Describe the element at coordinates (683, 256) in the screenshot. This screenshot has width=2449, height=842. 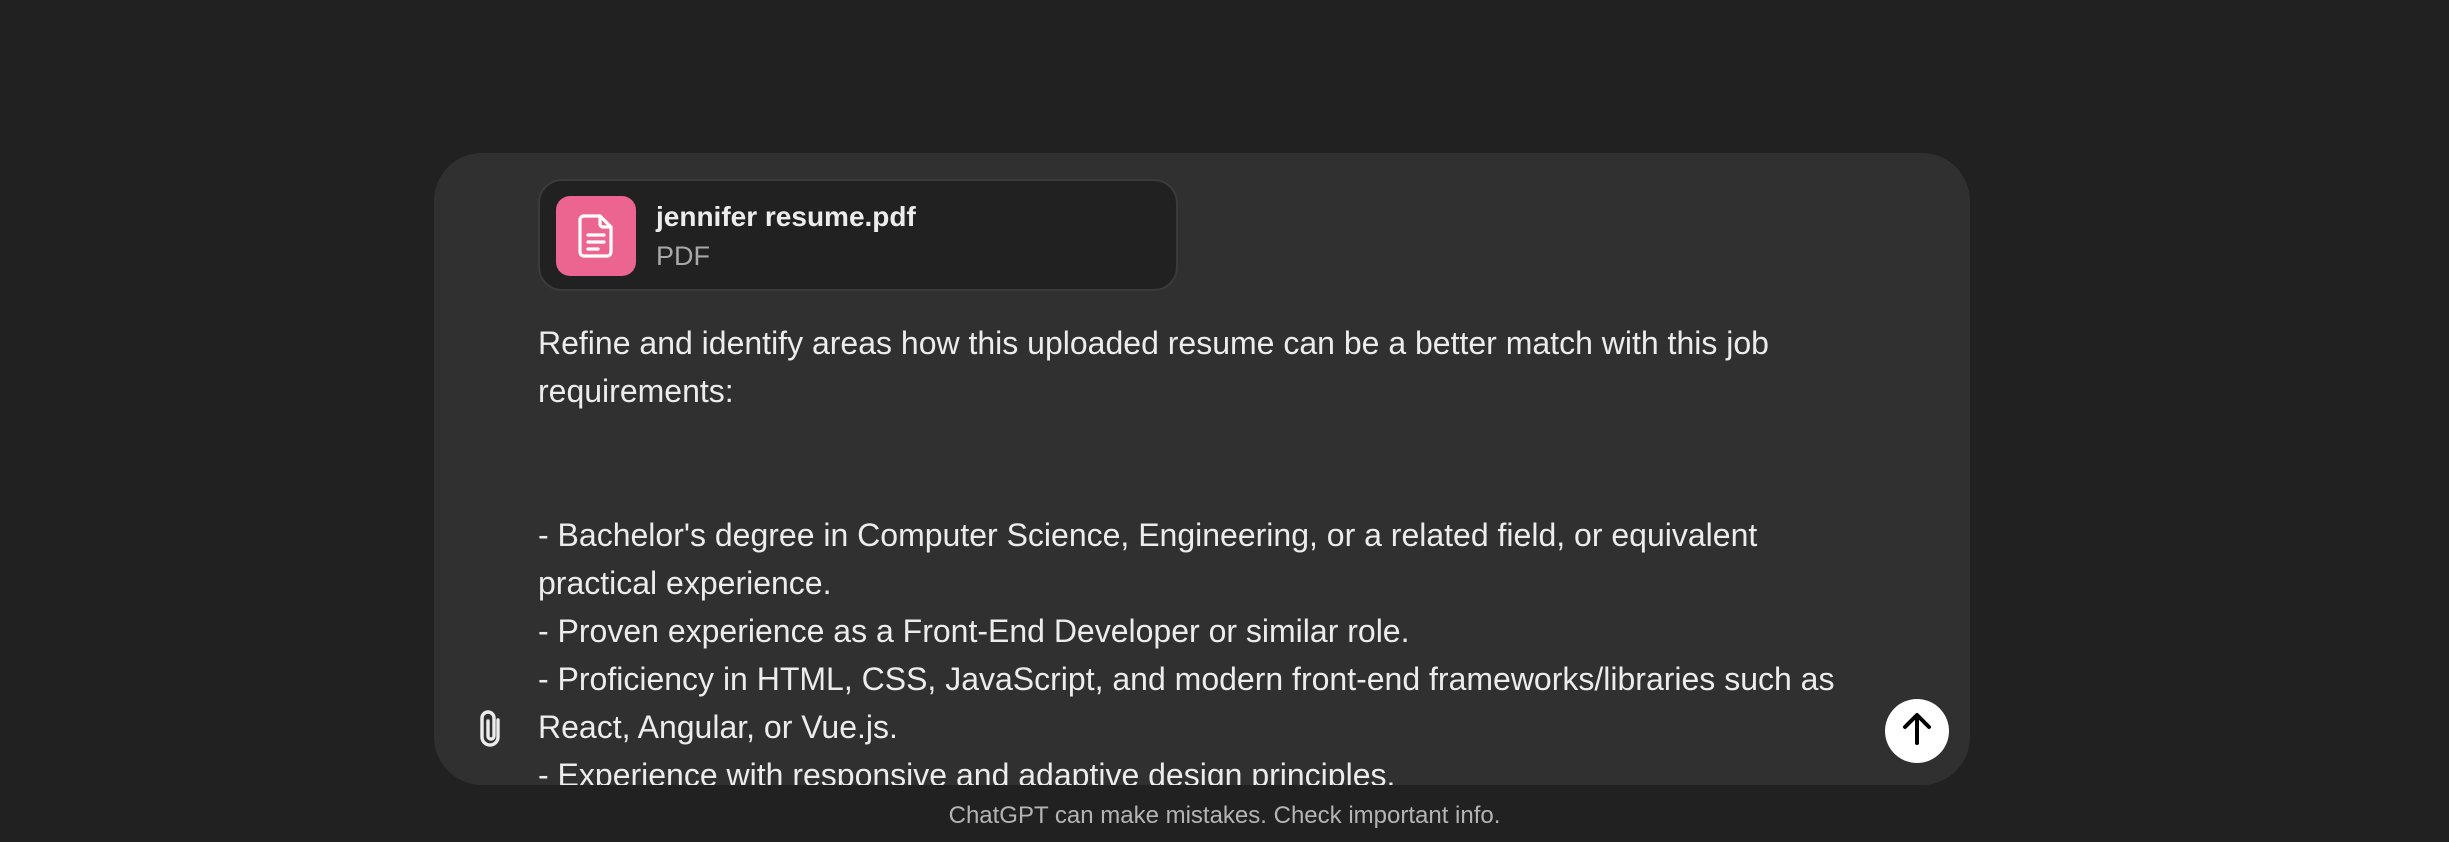
I see `attachment-filetype: PDF` at that location.